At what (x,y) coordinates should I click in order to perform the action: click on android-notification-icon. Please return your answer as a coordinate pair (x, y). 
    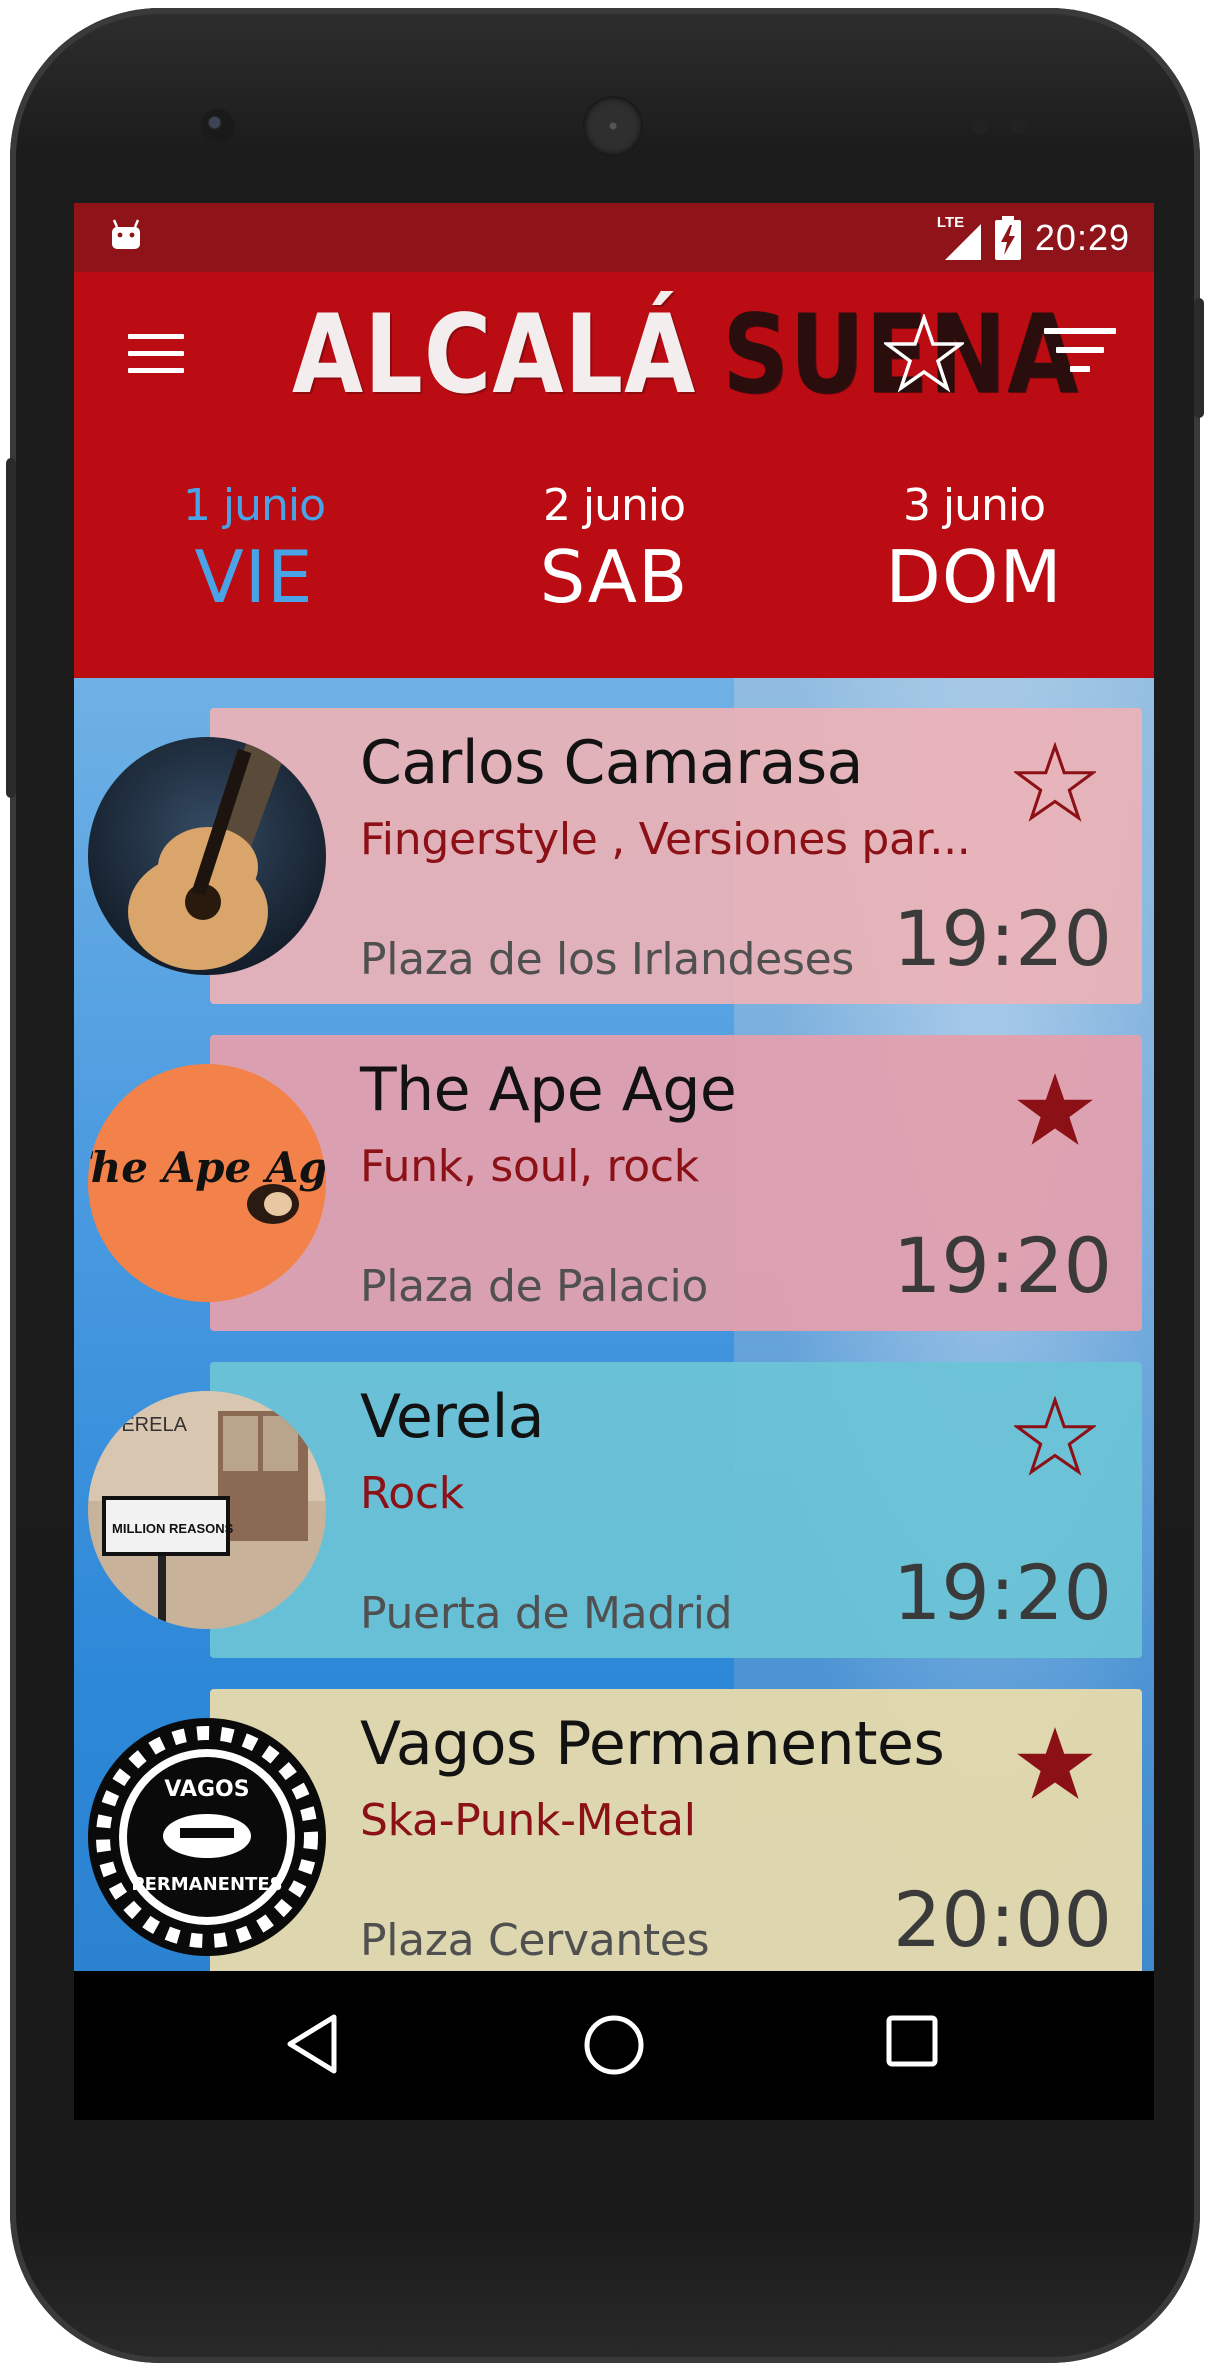
    Looking at the image, I should click on (126, 234).